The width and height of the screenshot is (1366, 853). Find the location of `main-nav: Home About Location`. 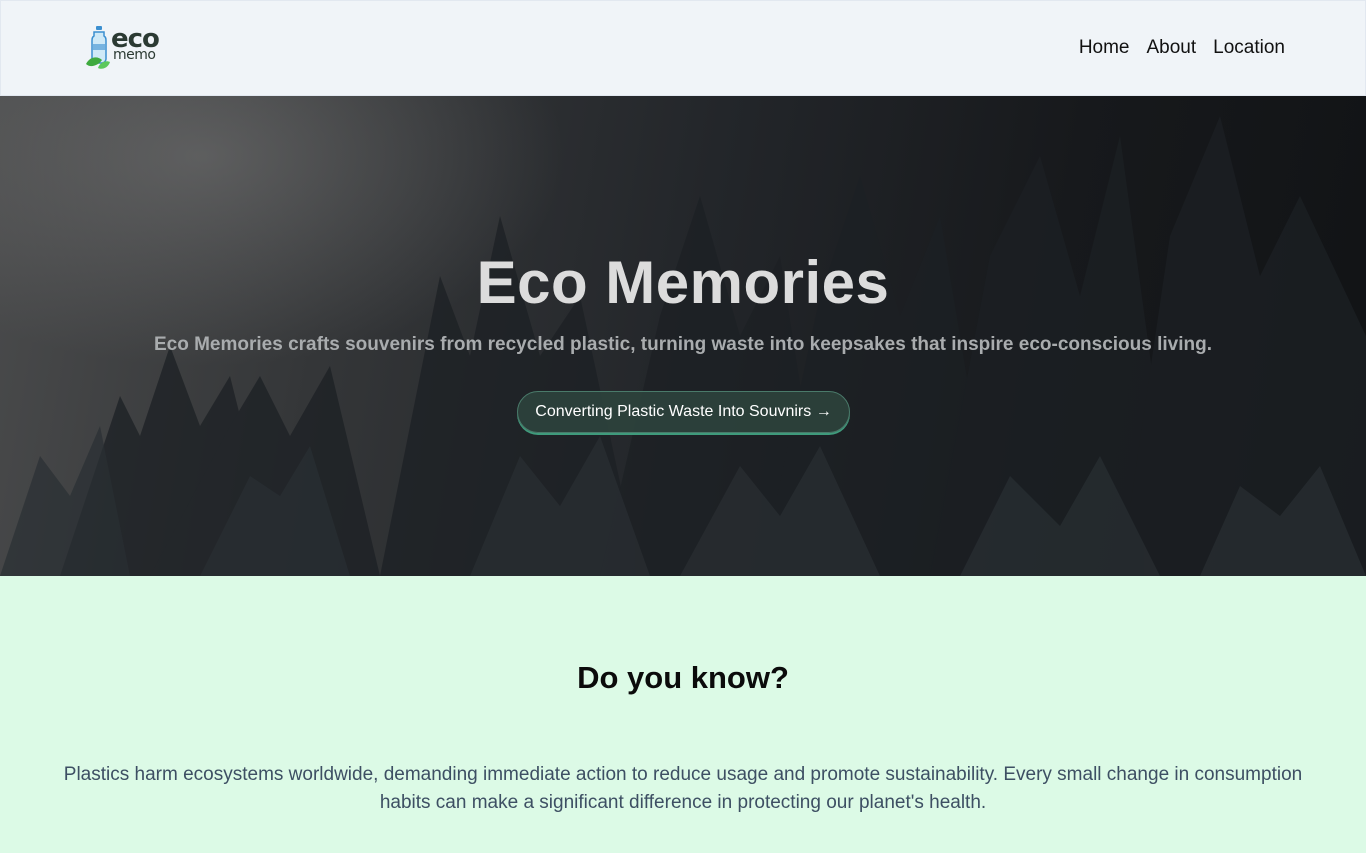

main-nav: Home About Location is located at coordinates (1182, 48).